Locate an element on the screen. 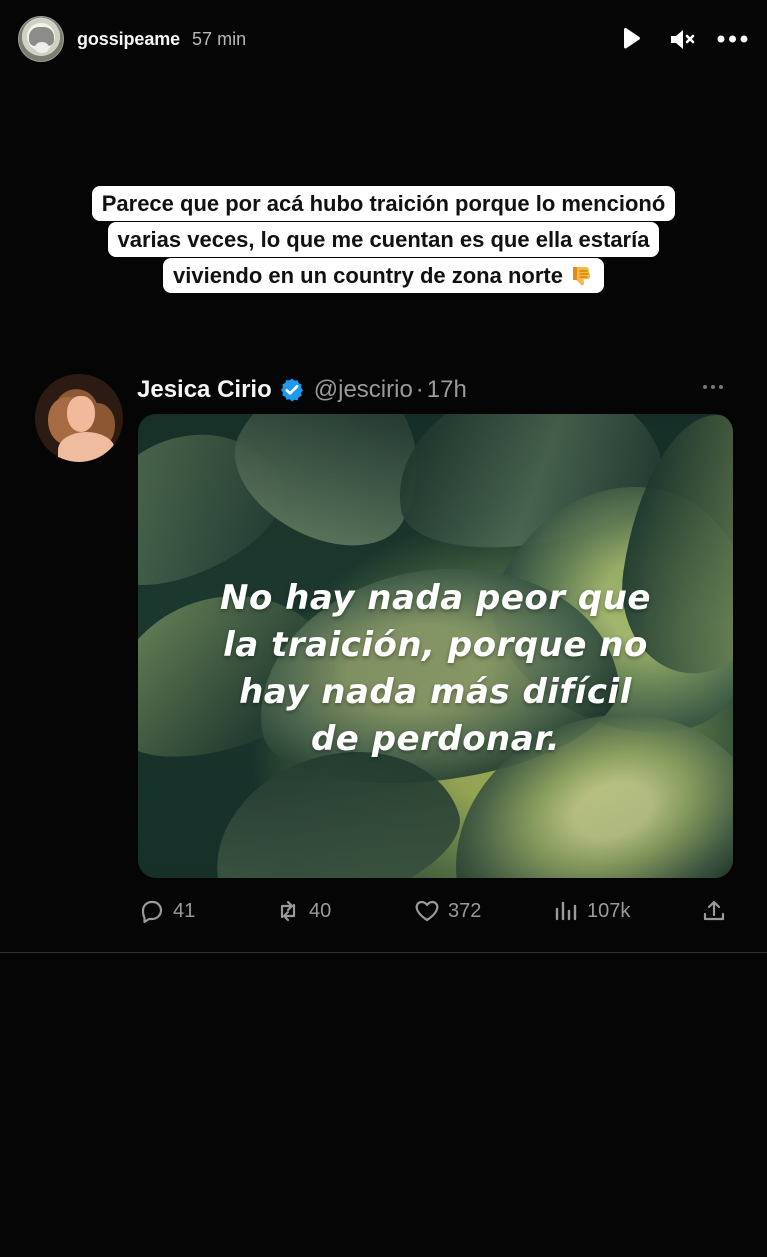  views-button: 107k is located at coordinates (591, 911).